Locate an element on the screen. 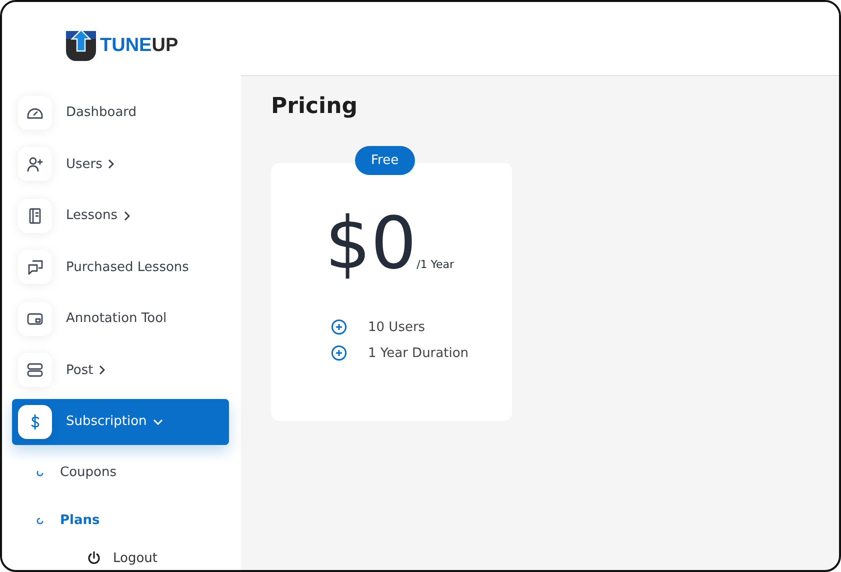 The height and width of the screenshot is (572, 841). nav-label: Annotation Tool is located at coordinates (116, 318).